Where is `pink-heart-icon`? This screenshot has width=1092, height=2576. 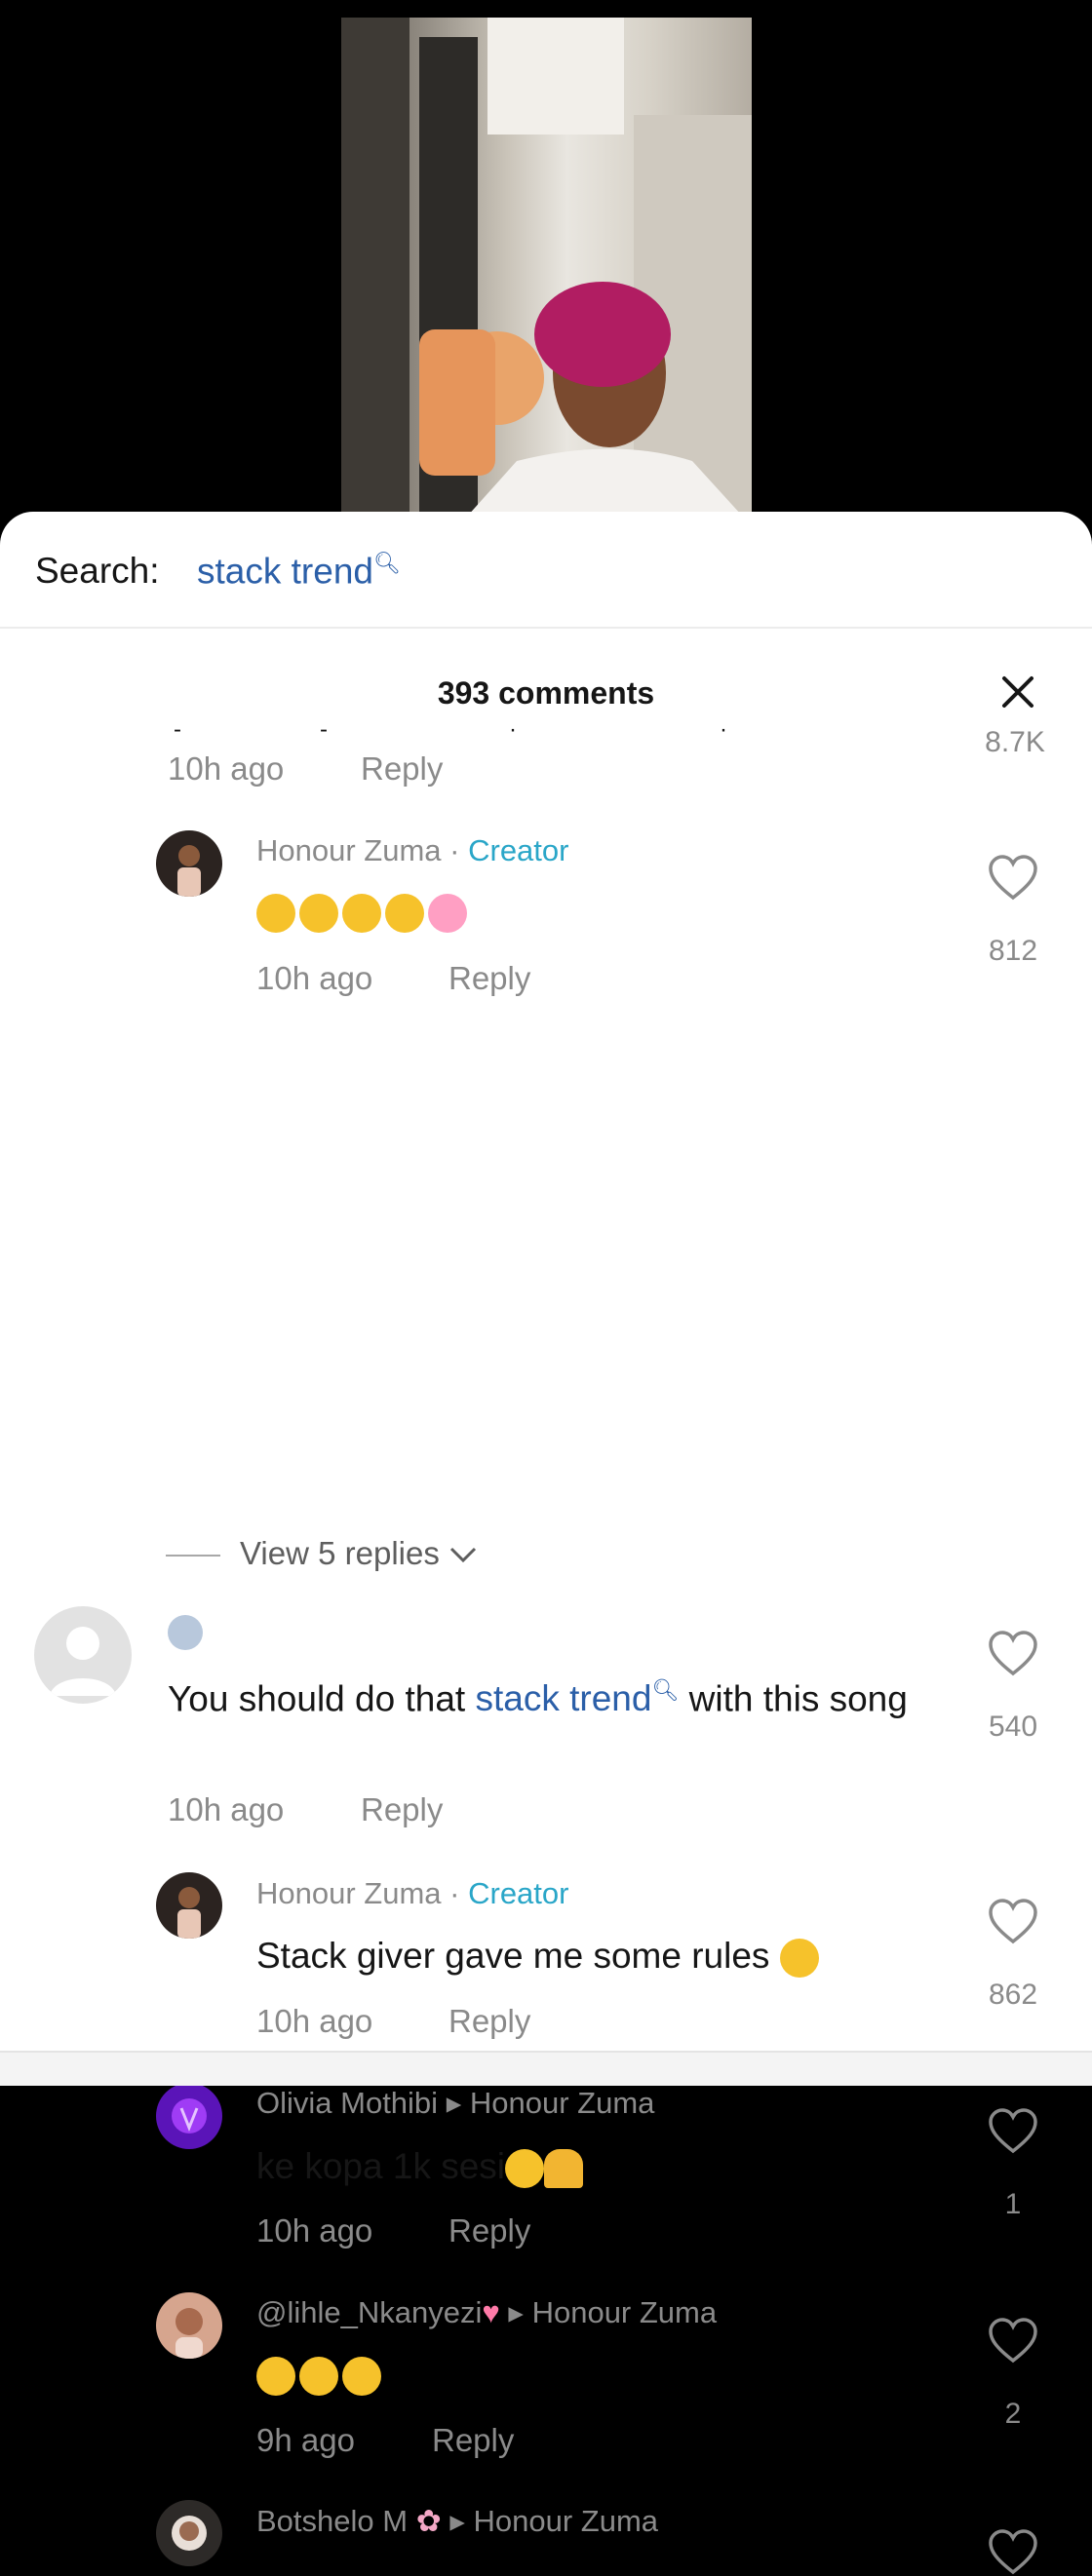
pink-heart-icon is located at coordinates (447, 913).